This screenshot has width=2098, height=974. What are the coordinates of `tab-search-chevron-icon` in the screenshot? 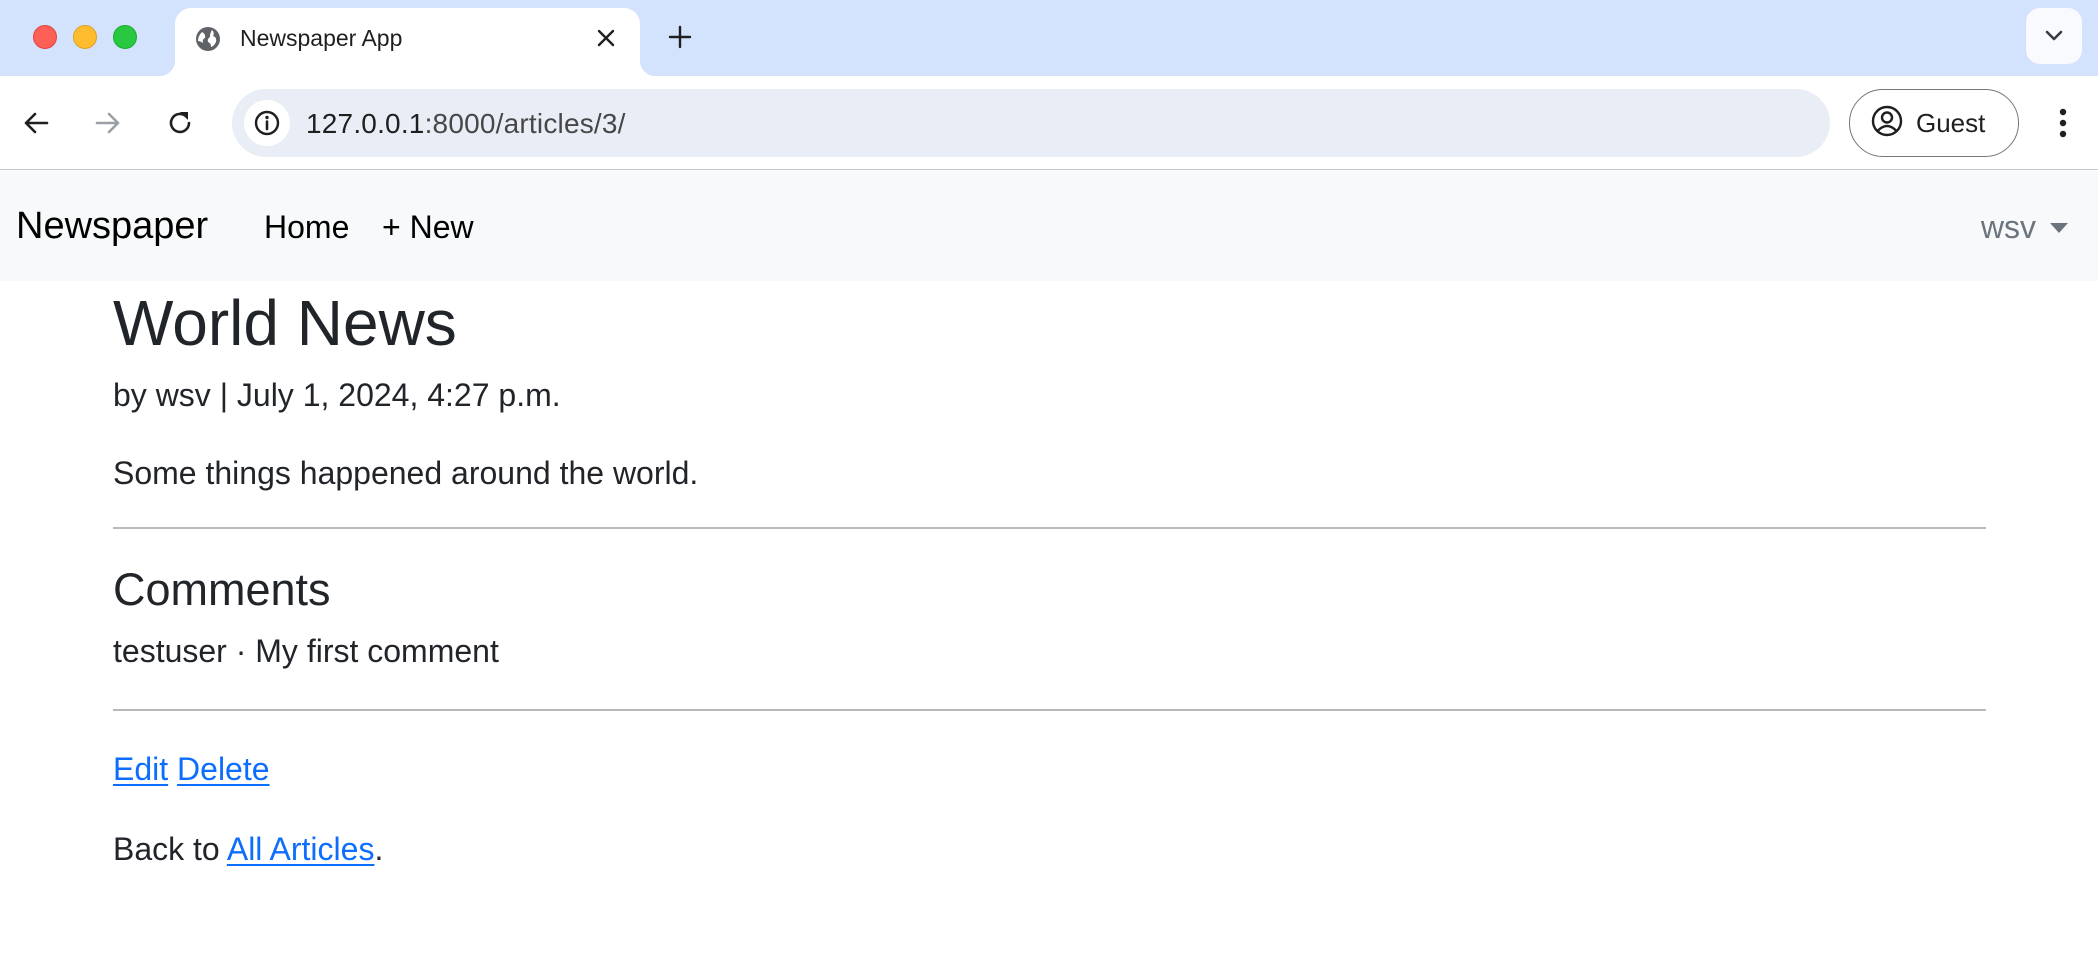 It's located at (2054, 36).